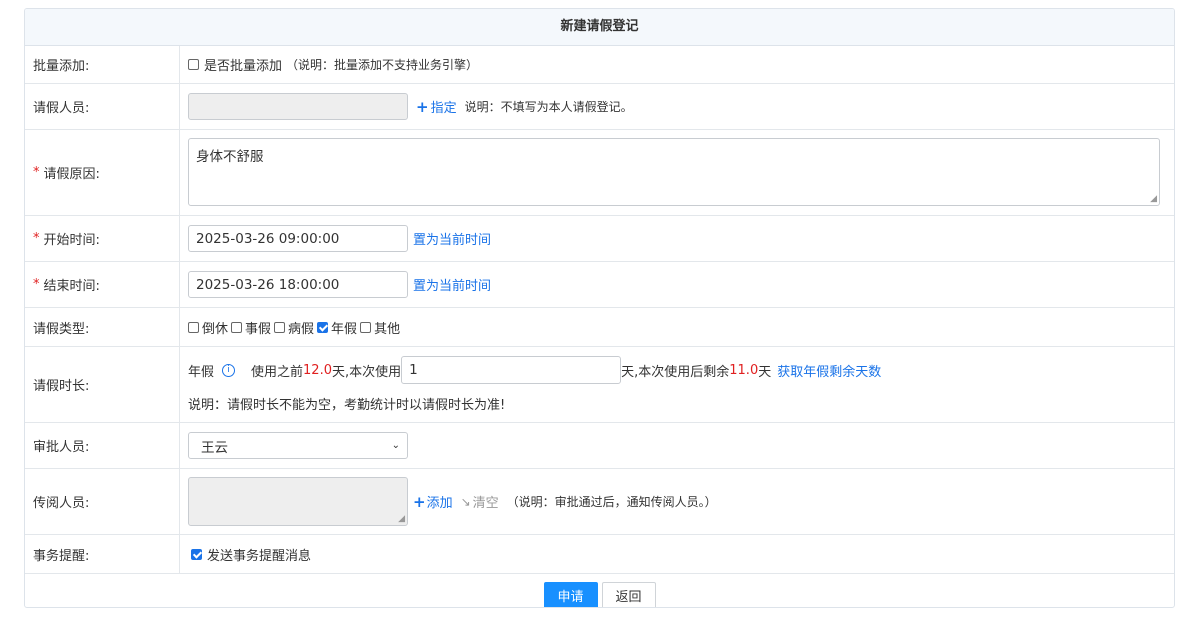 This screenshot has height=626, width=1199. What do you see at coordinates (298, 106) in the screenshot?
I see `person-input` at bounding box center [298, 106].